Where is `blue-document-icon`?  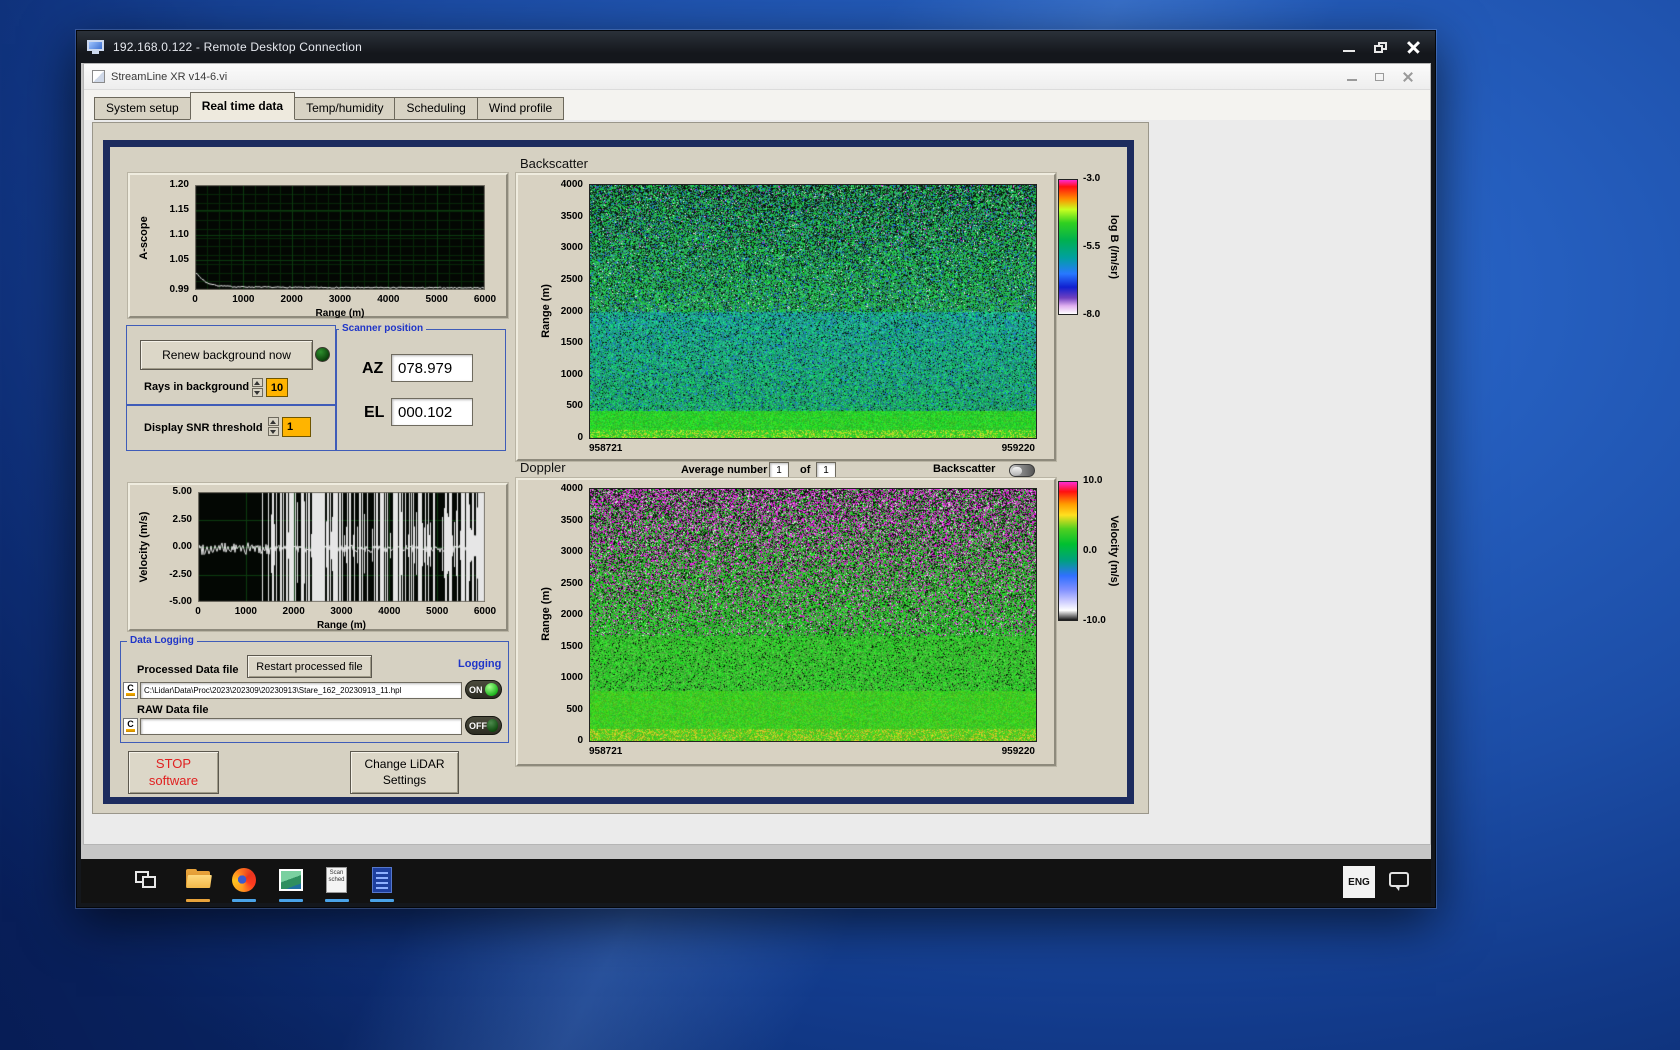
blue-document-icon is located at coordinates (382, 881).